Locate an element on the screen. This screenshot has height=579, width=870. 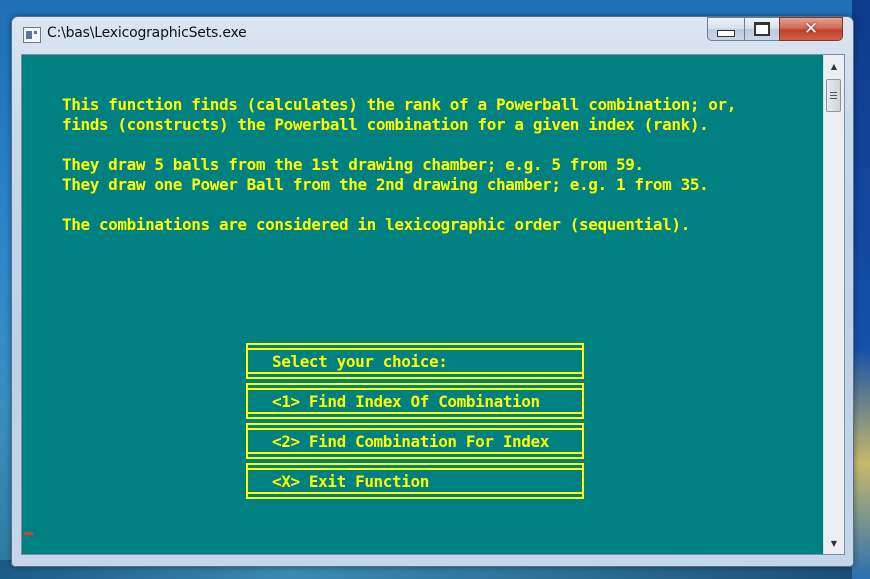
scroll-up-button: ▲ is located at coordinates (834, 66).